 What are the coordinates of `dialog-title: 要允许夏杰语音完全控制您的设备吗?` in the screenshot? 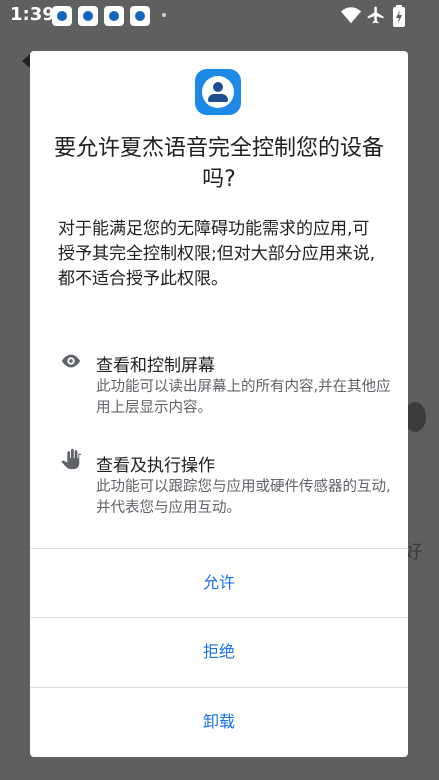 It's located at (218, 164).